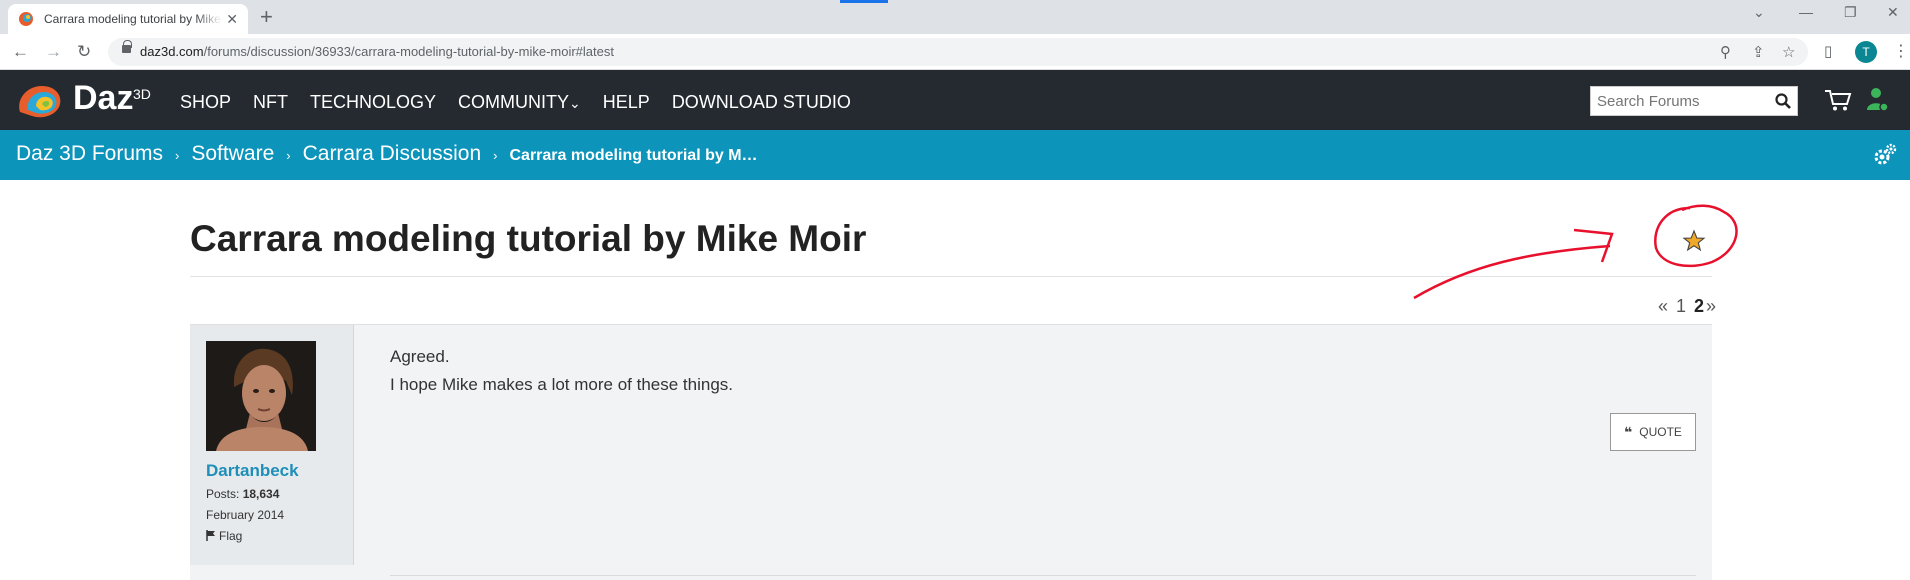  I want to click on search-input, so click(1676, 101).